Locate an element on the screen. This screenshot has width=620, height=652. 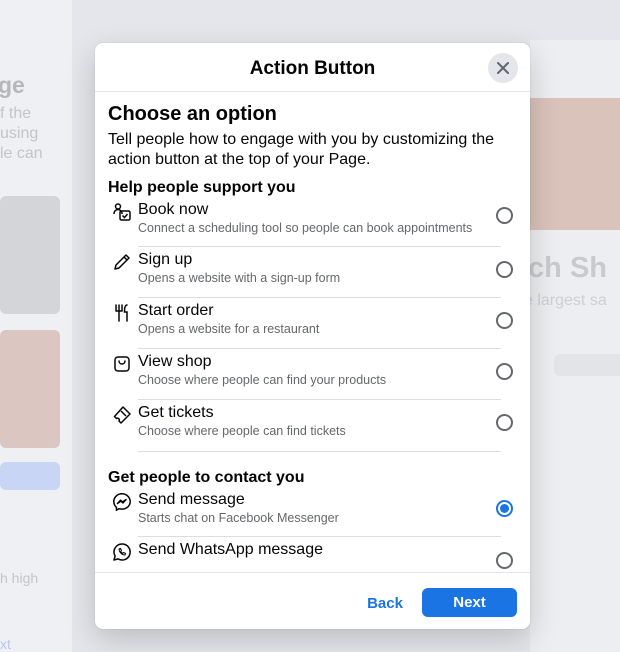
next-button: Next is located at coordinates (469, 602).